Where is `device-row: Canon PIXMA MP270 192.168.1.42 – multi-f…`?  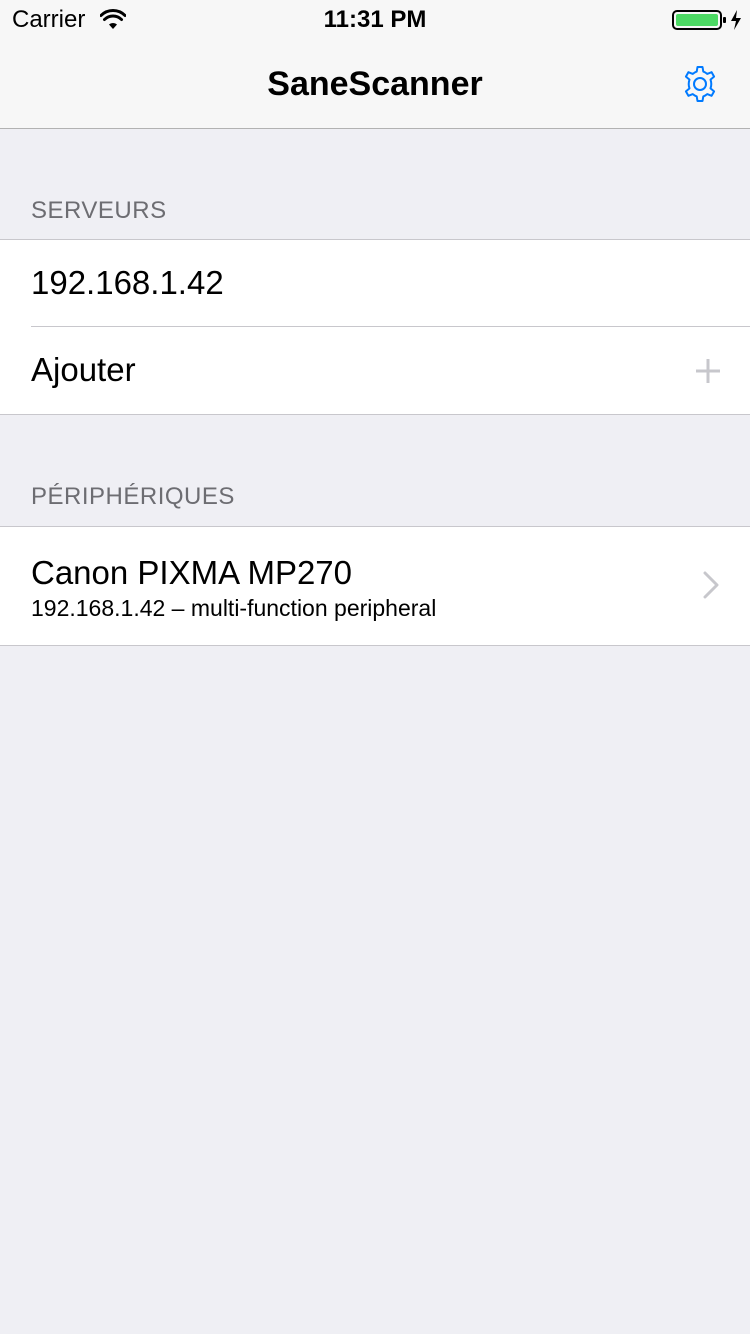 device-row: Canon PIXMA MP270 192.168.1.42 – multi-f… is located at coordinates (375, 586).